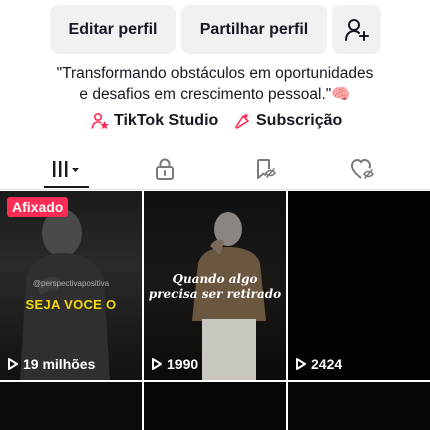 This screenshot has height=430, width=430. I want to click on view-count: 1990, so click(174, 364).